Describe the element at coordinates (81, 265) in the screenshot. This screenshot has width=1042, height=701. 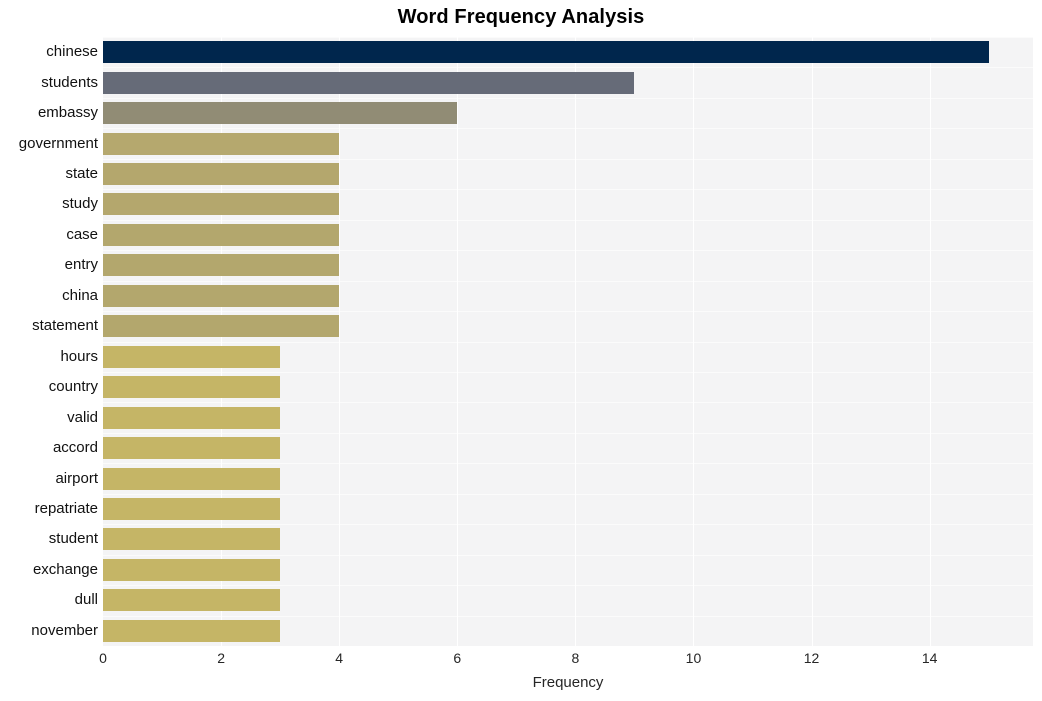
I see `y-tick-label: entry` at that location.